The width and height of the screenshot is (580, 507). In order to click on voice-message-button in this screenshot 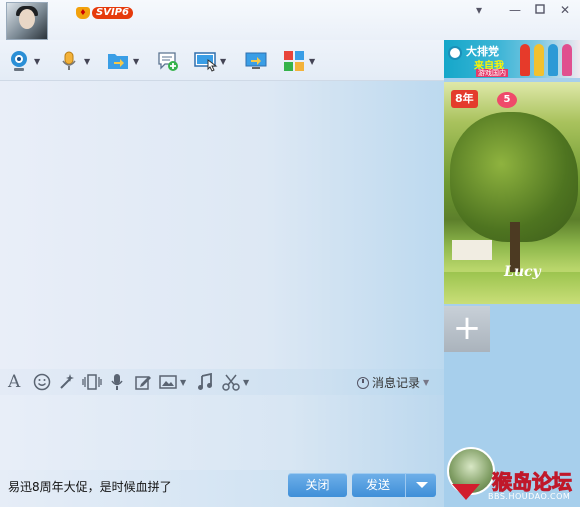, I will do `click(117, 382)`.